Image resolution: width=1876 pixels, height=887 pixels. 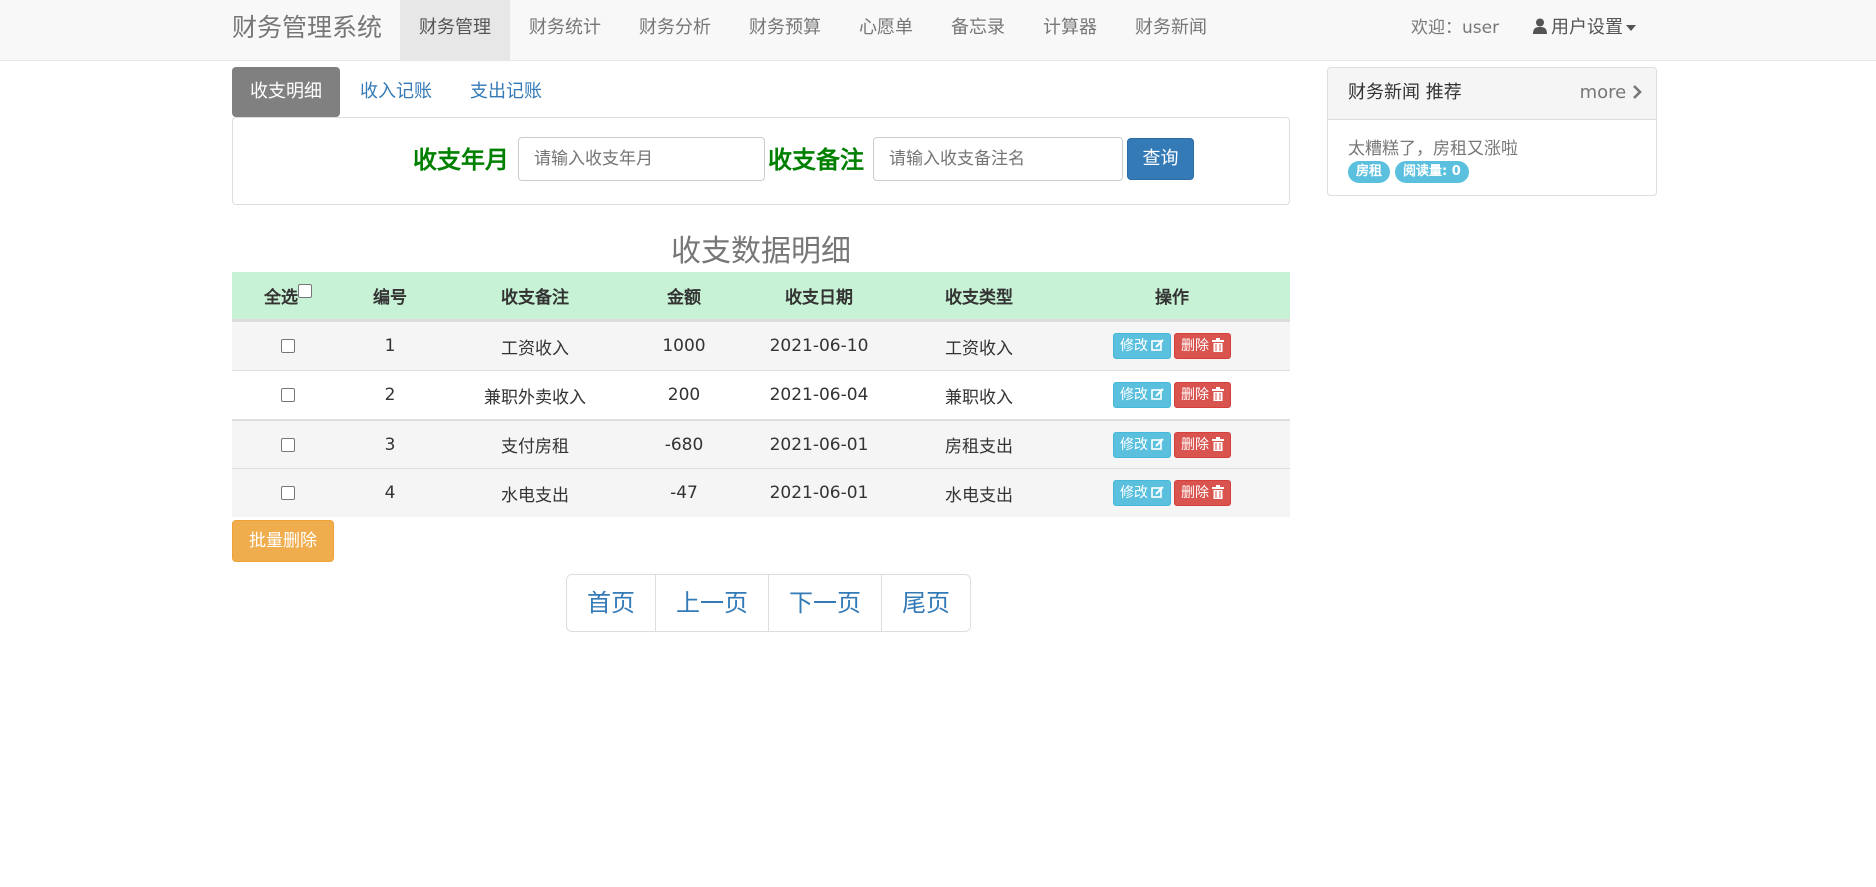 I want to click on header-date: 收支日期, so click(x=819, y=298).